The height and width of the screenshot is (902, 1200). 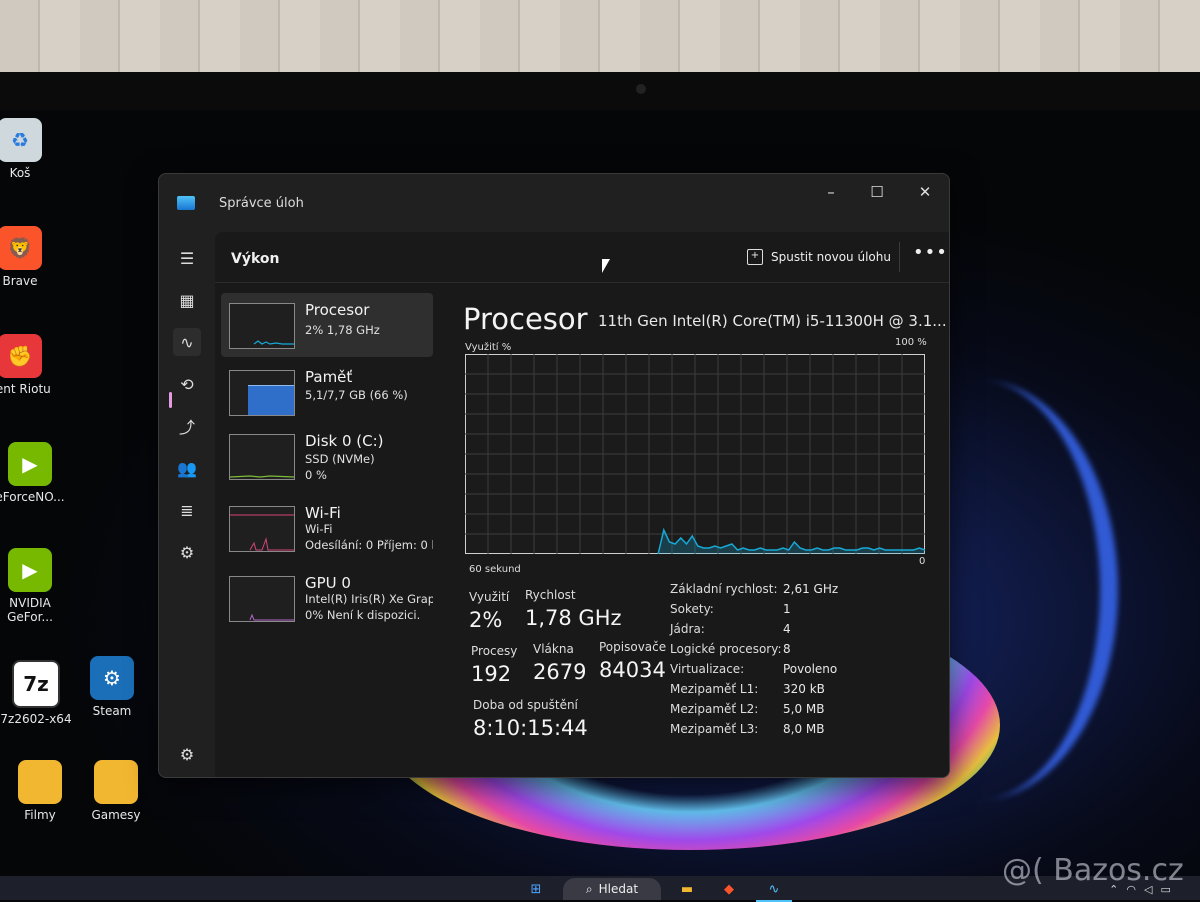 What do you see at coordinates (112, 711) in the screenshot?
I see `desktop-icon-label: Steam` at bounding box center [112, 711].